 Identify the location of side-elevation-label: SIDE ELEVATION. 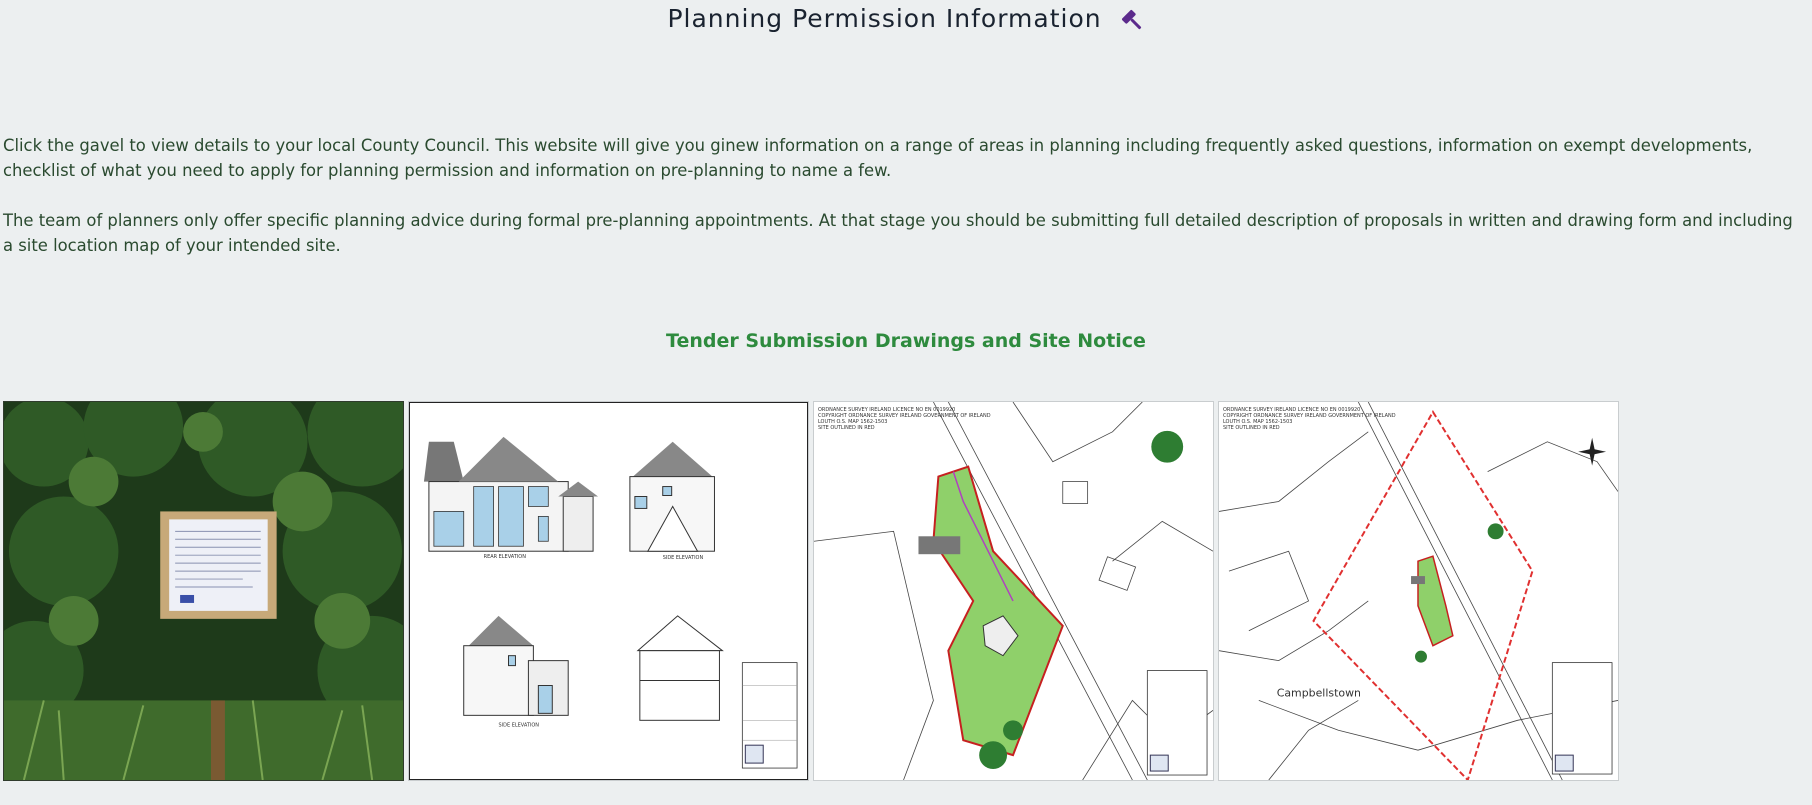
(683, 558).